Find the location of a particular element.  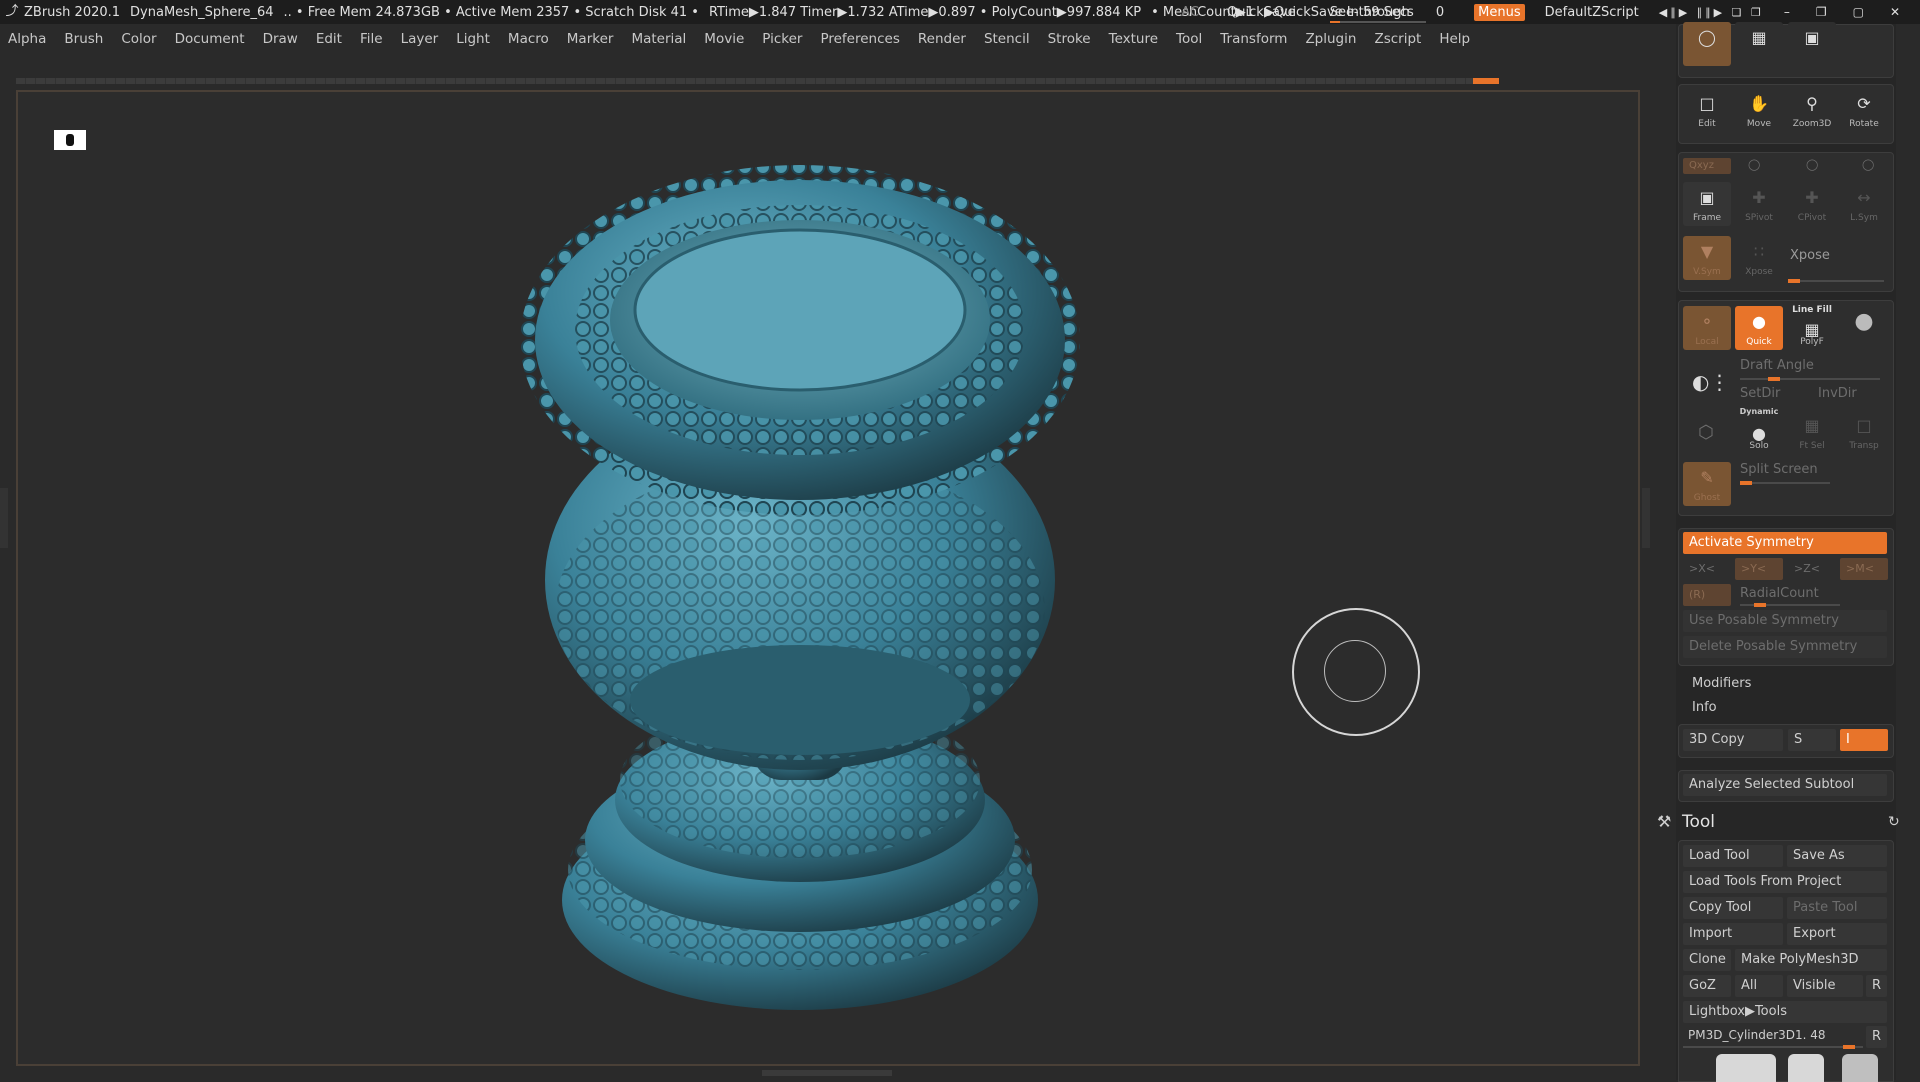

load-tool-button: Load Tool is located at coordinates (1733, 856).